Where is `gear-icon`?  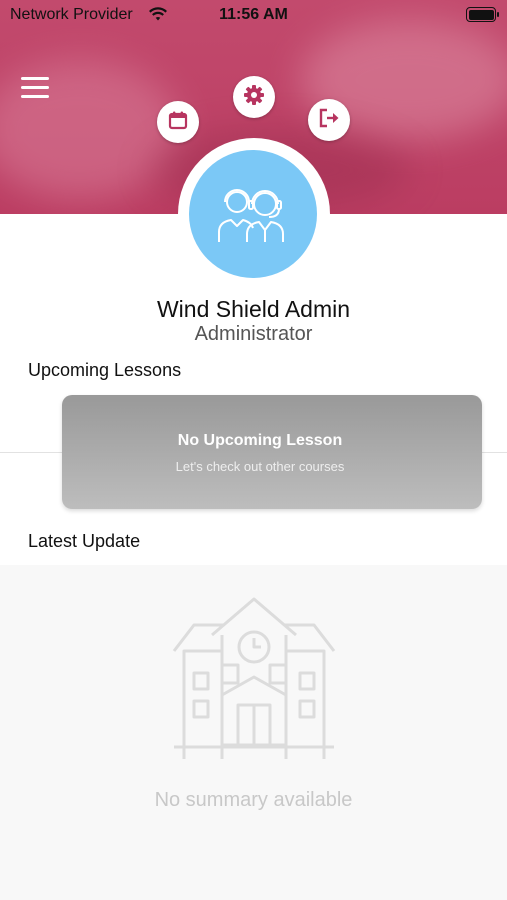
gear-icon is located at coordinates (254, 97).